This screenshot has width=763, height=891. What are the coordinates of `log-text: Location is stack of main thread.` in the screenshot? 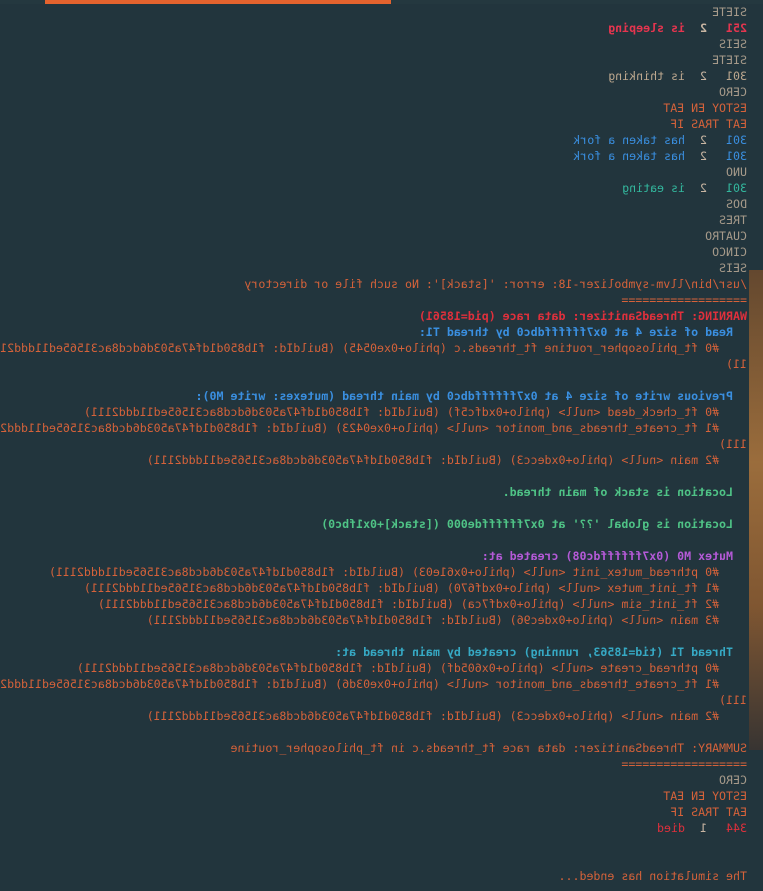 It's located at (624, 492).